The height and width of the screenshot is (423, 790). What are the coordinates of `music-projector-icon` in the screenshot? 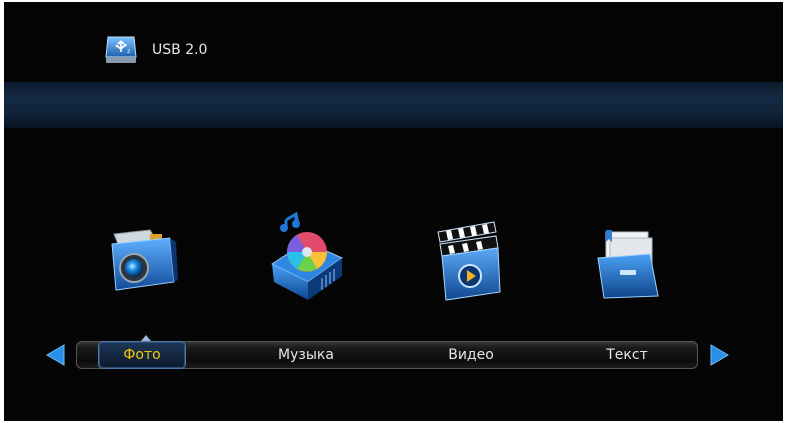 It's located at (306, 257).